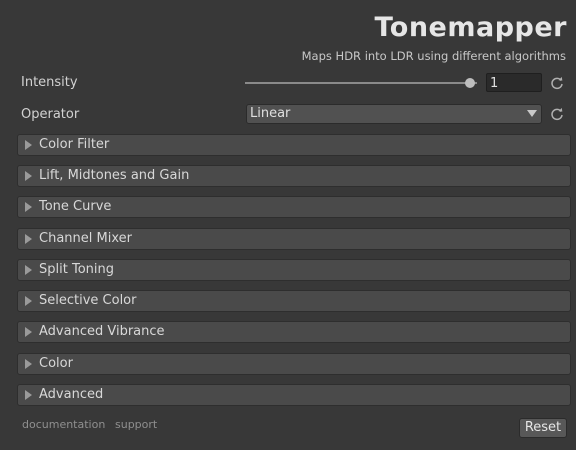  I want to click on section-label: Color, so click(56, 363).